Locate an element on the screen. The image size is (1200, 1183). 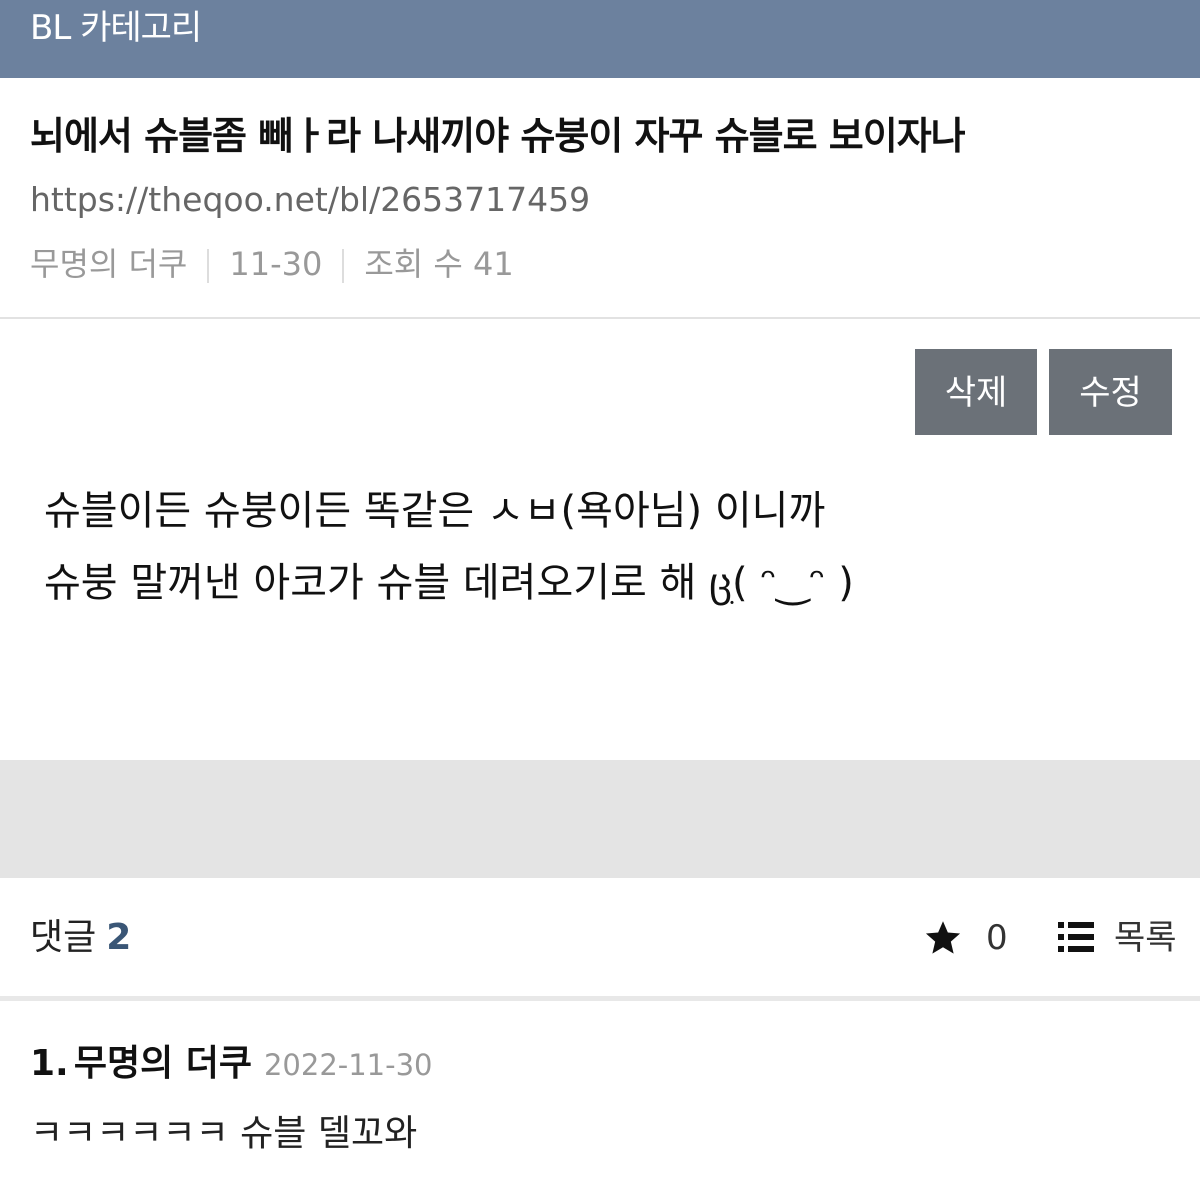
list-icon is located at coordinates (1076, 937).